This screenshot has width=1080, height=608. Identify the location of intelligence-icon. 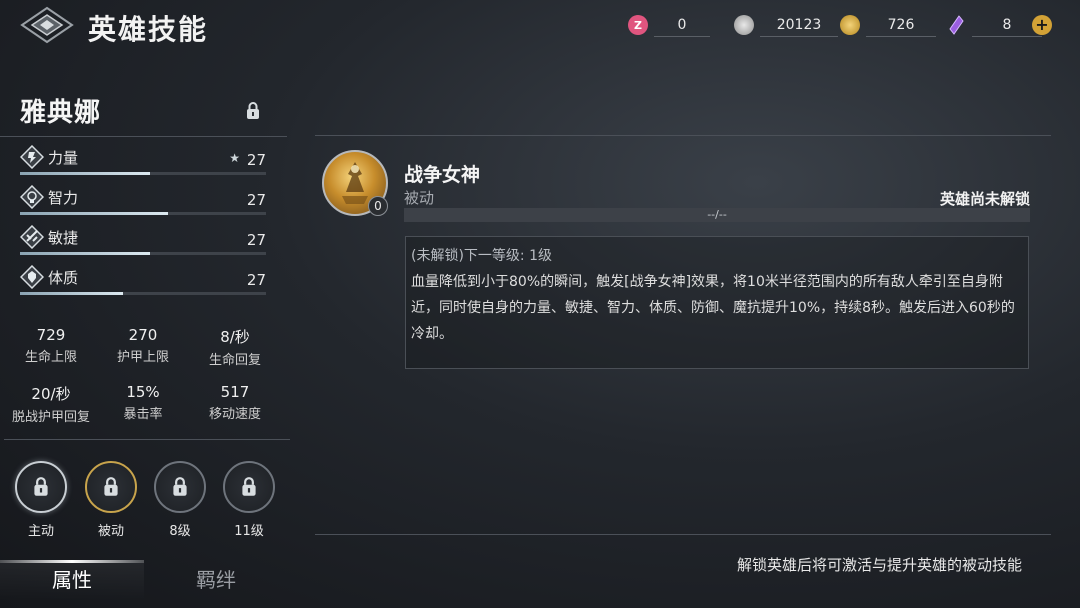
(32, 197).